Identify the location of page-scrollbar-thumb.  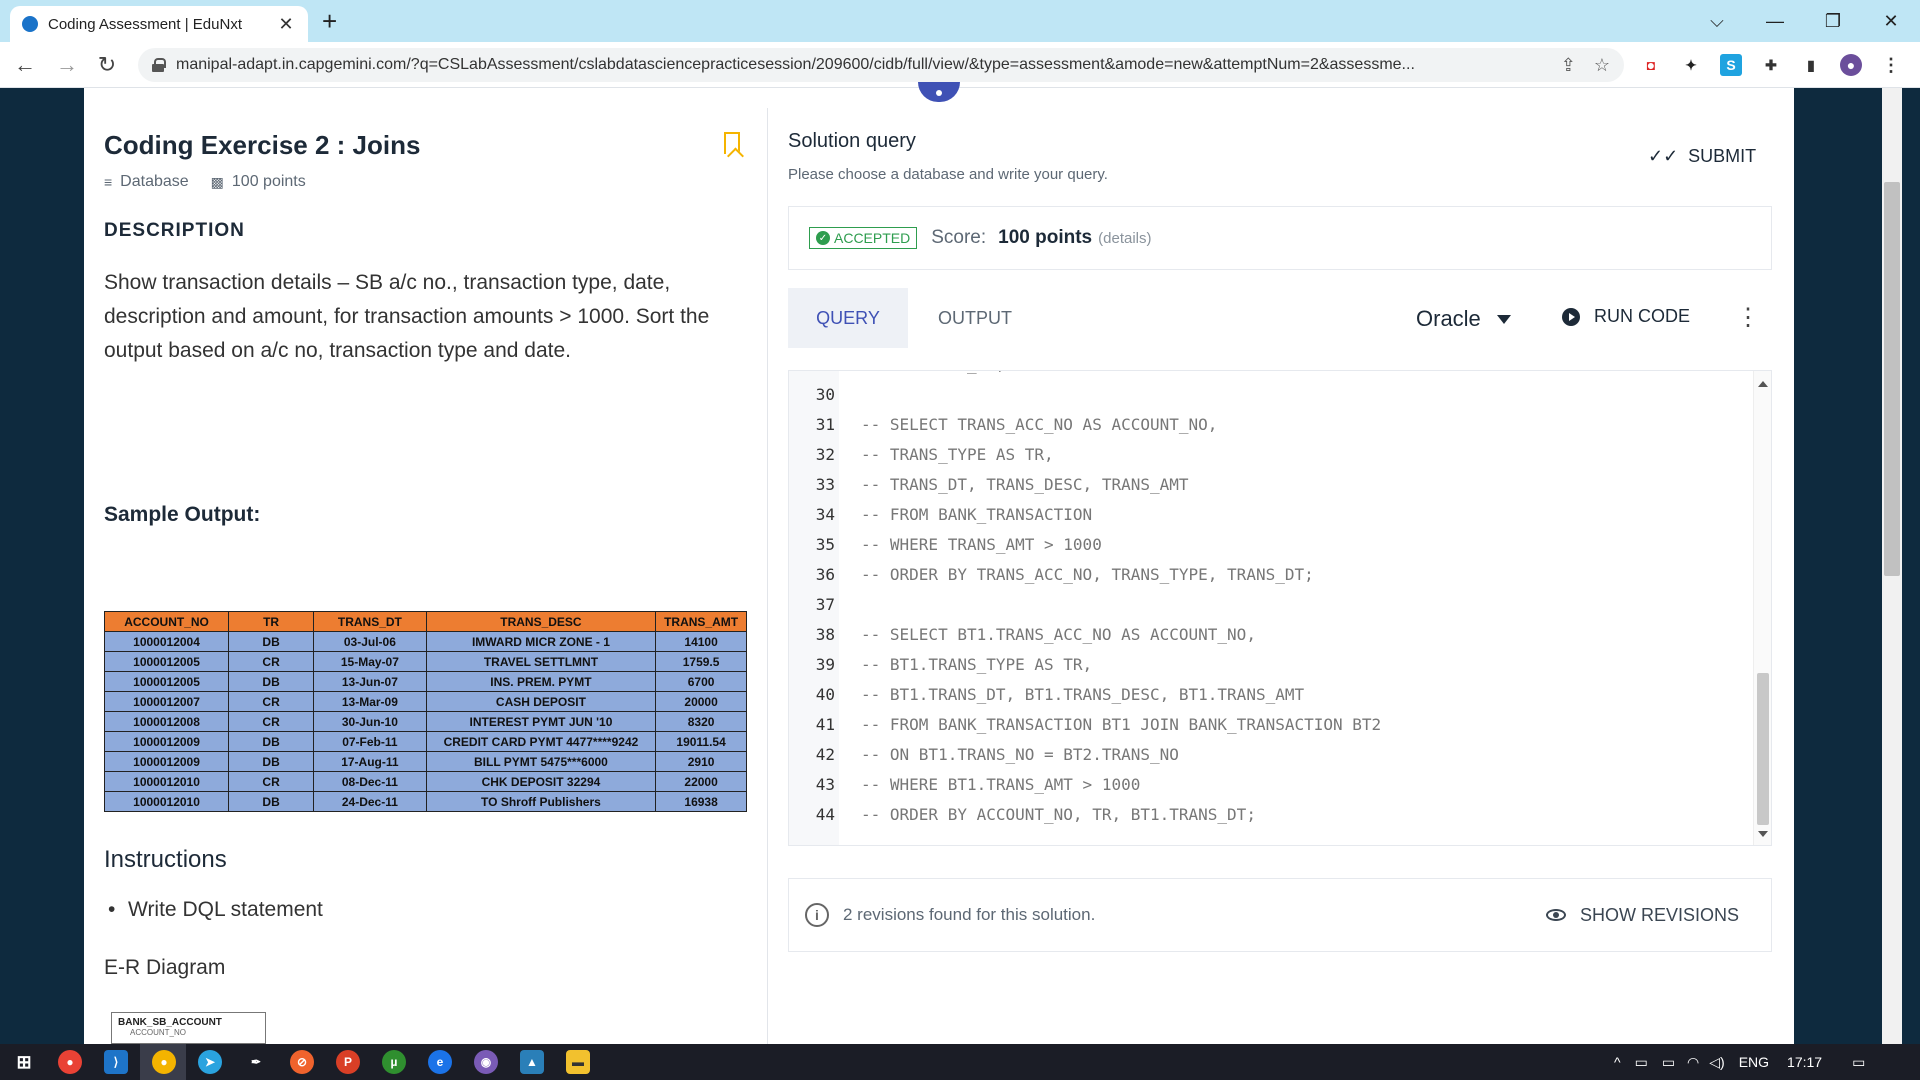
(1892, 379).